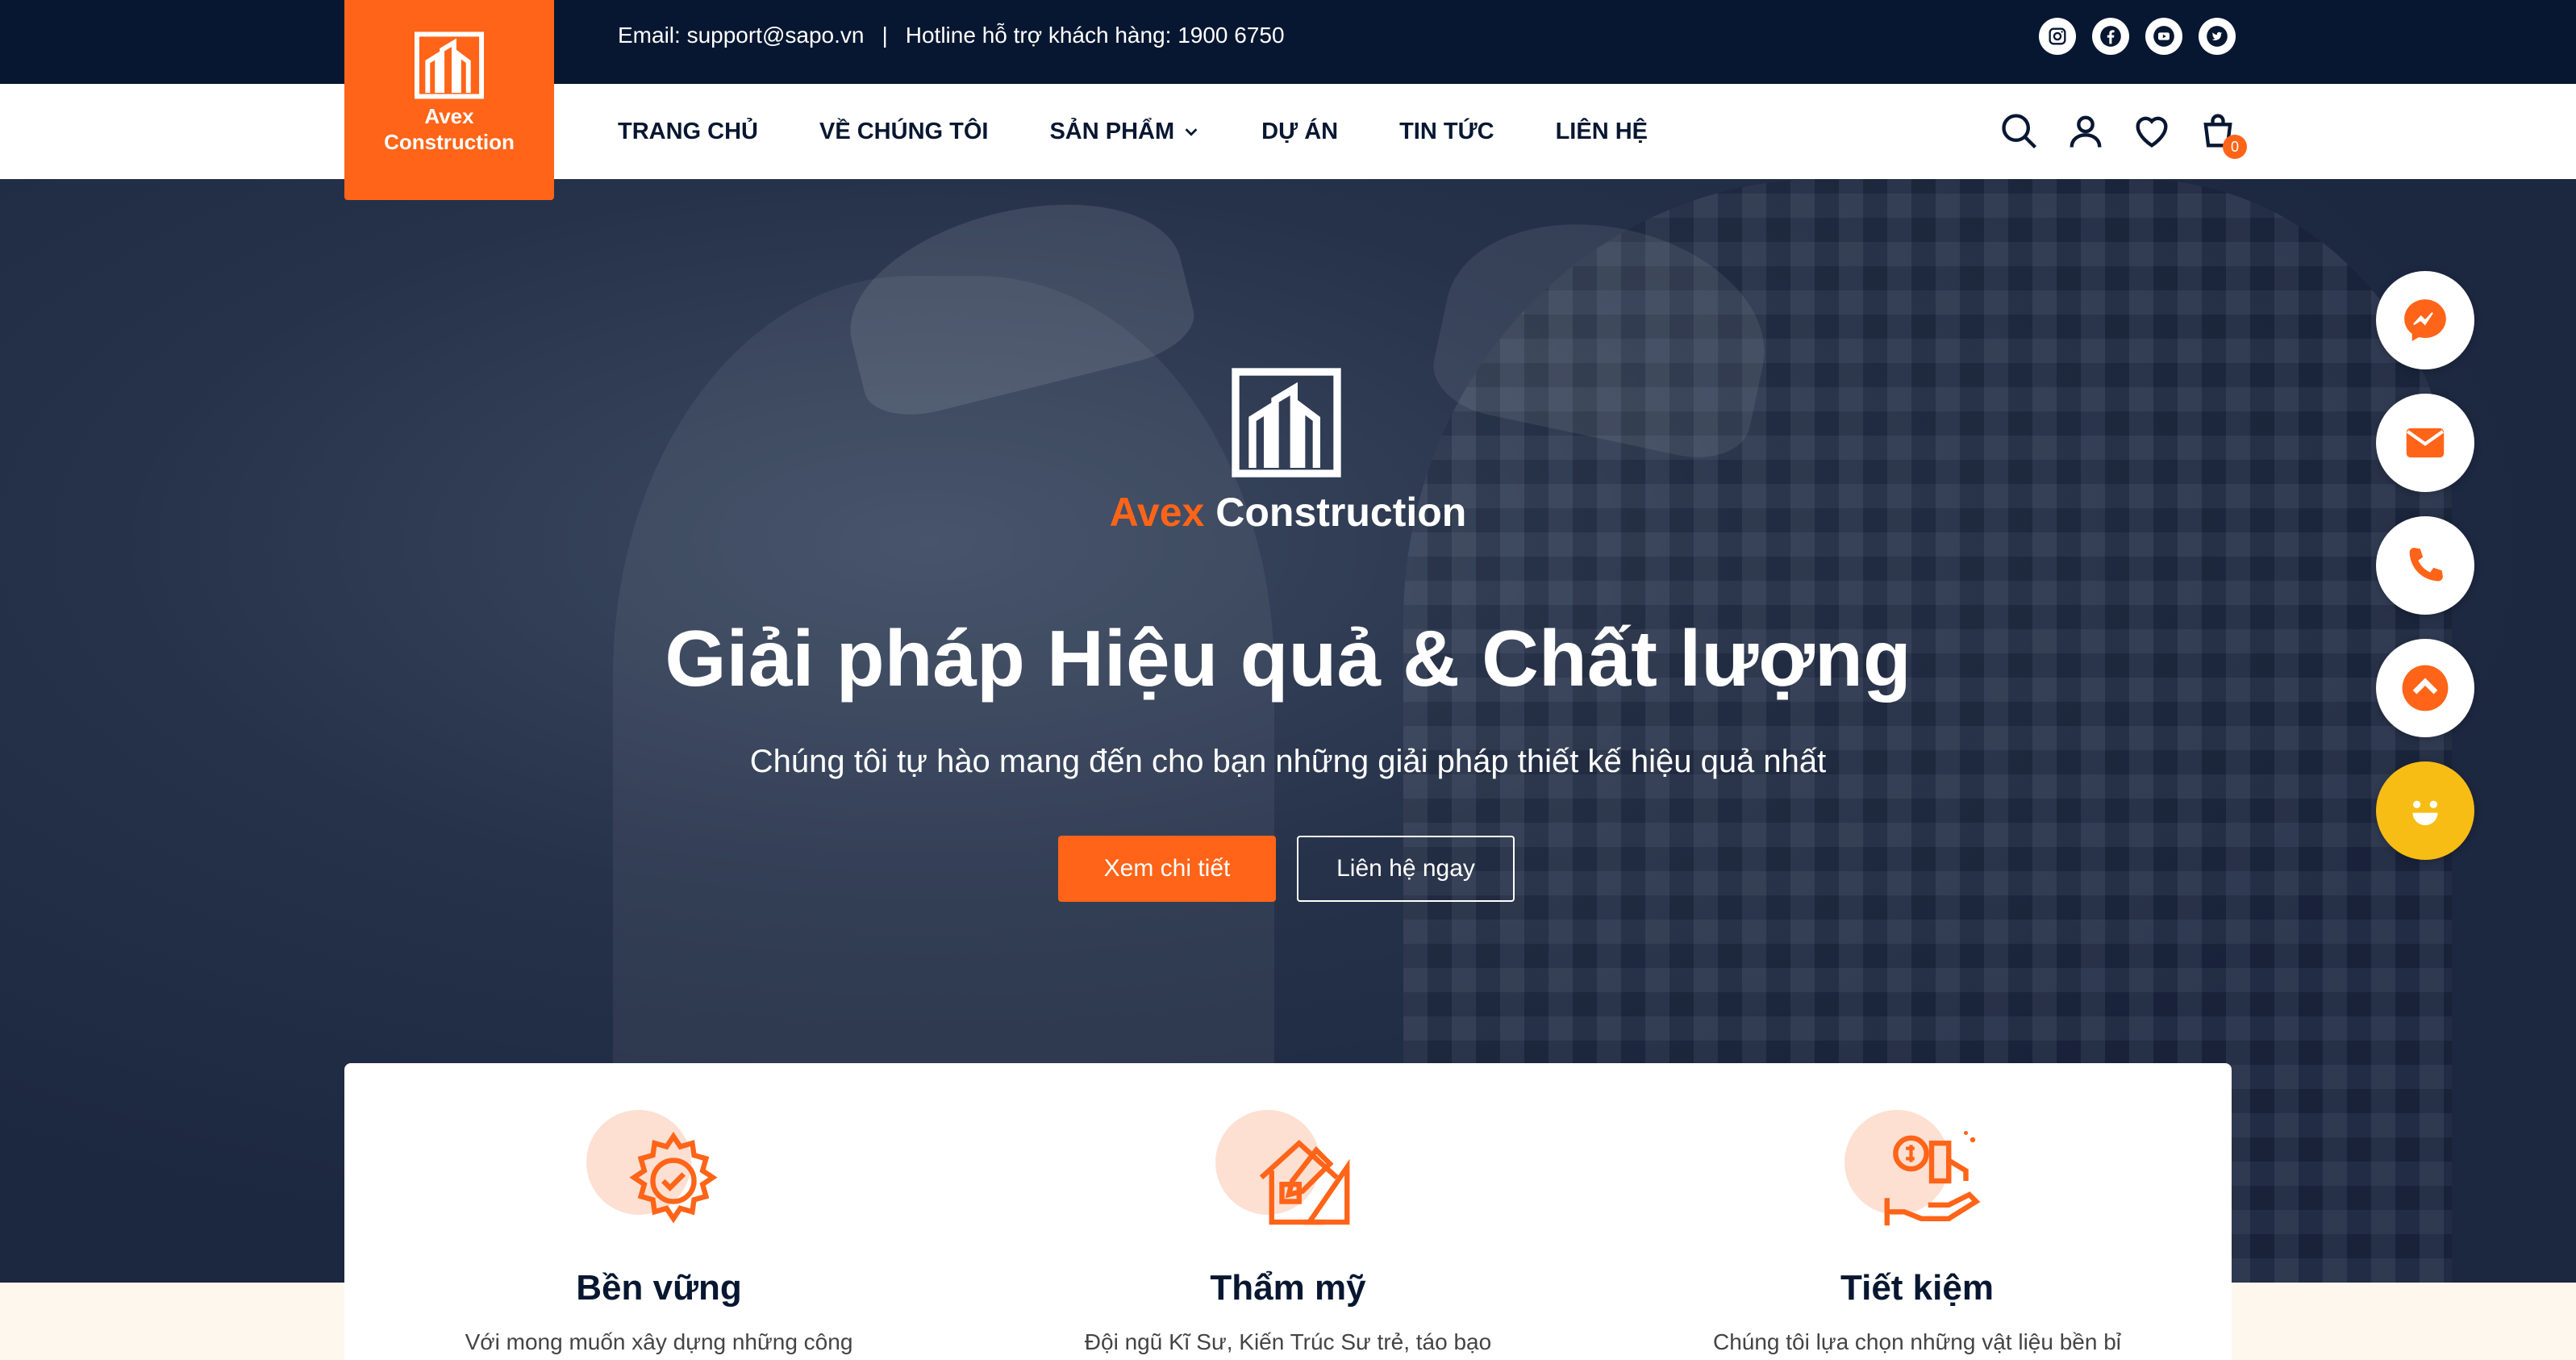  Describe the element at coordinates (449, 65) in the screenshot. I see `building-logo-icon` at that location.